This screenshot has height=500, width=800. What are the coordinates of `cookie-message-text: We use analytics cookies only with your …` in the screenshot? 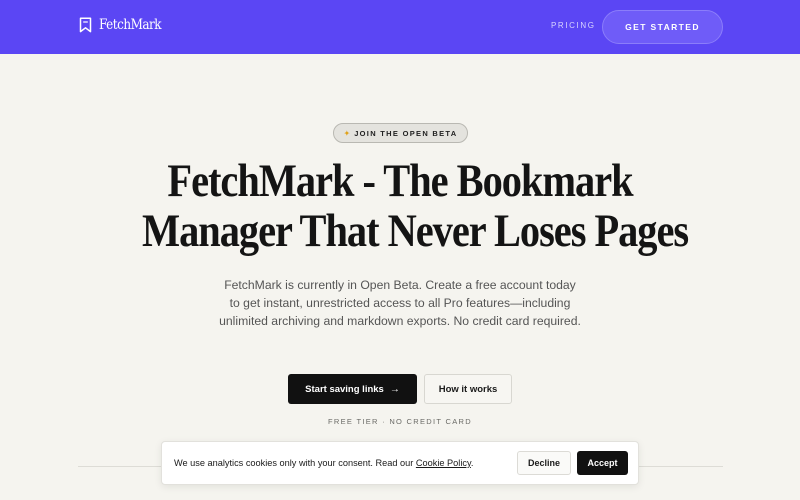 It's located at (295, 463).